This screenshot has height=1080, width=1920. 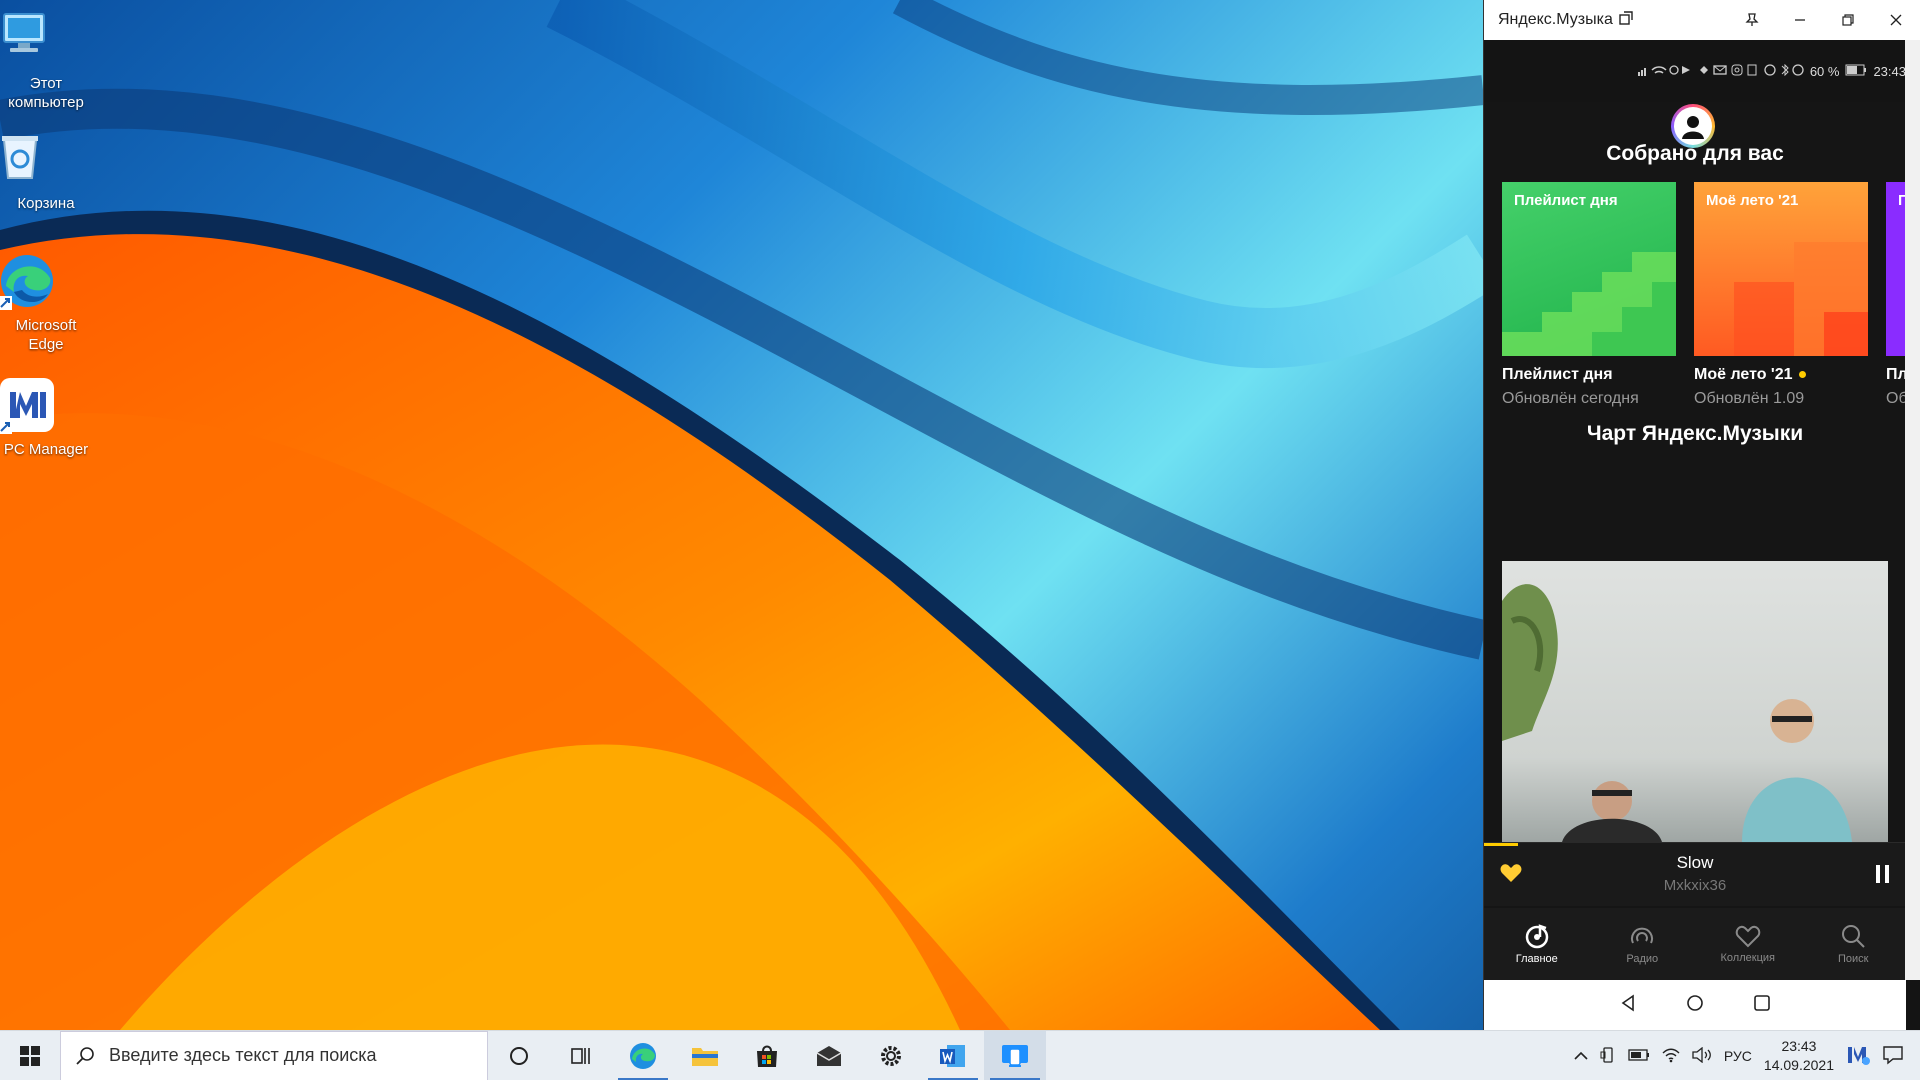 I want to click on window-scrollbar, so click(x=1912, y=510).